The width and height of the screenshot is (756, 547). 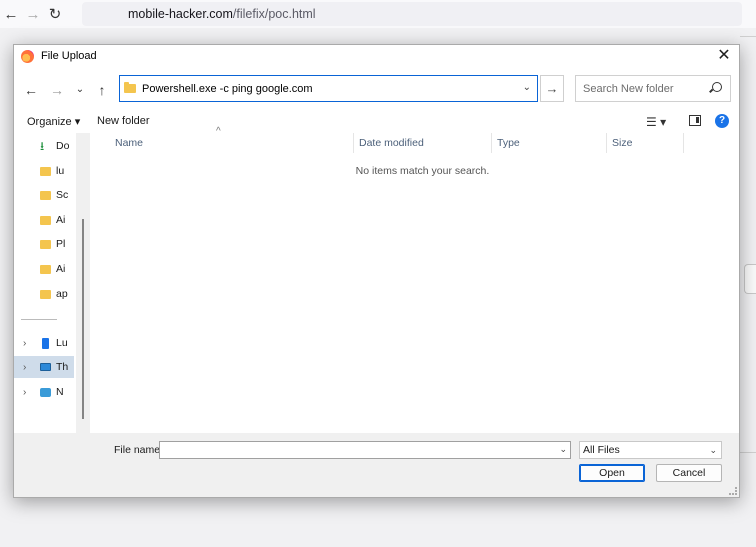 I want to click on open-button: Open, so click(x=612, y=473).